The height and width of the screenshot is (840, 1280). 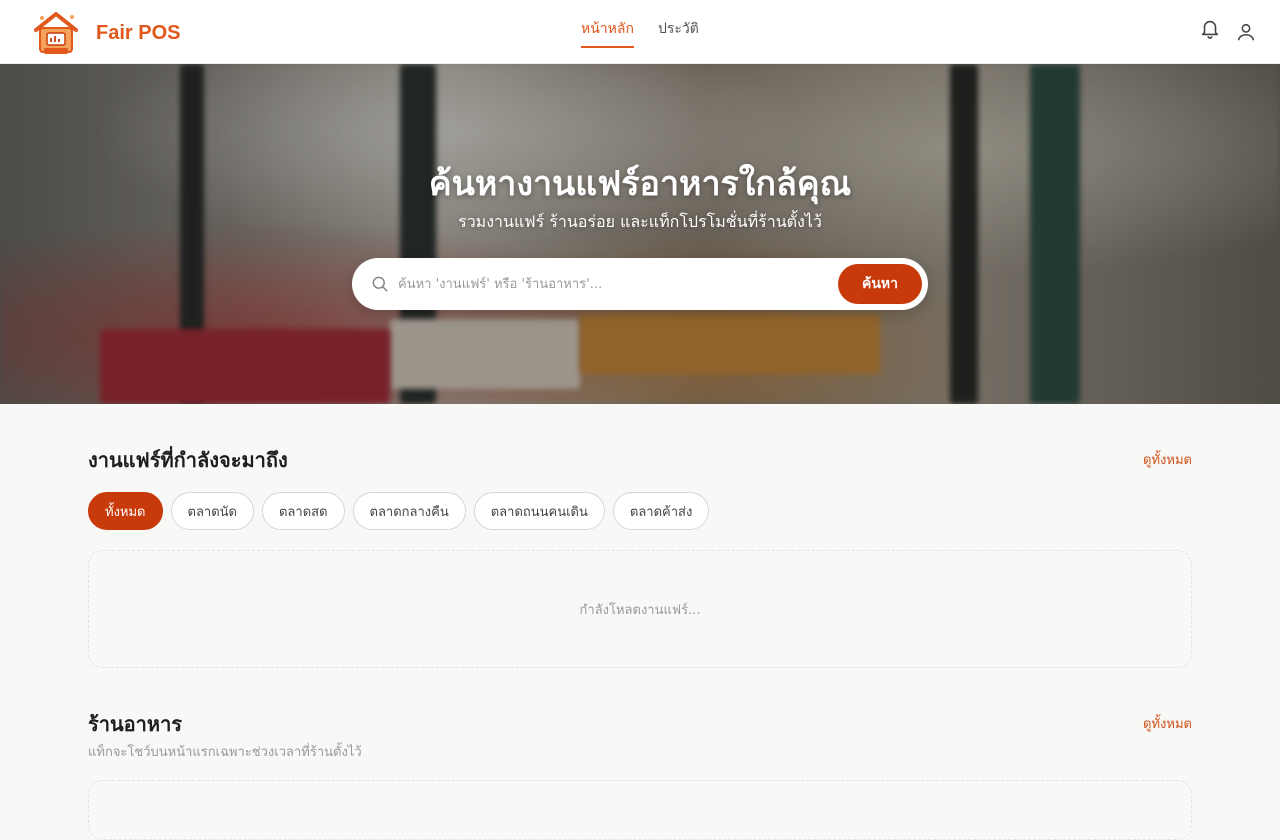 What do you see at coordinates (613, 284) in the screenshot?
I see `search-input` at bounding box center [613, 284].